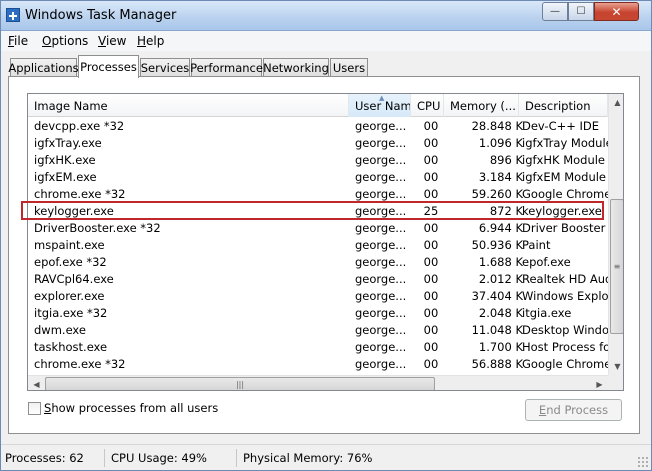 This screenshot has height=471, width=652. What do you see at coordinates (536, 245) in the screenshot?
I see `process-description: Paint` at bounding box center [536, 245].